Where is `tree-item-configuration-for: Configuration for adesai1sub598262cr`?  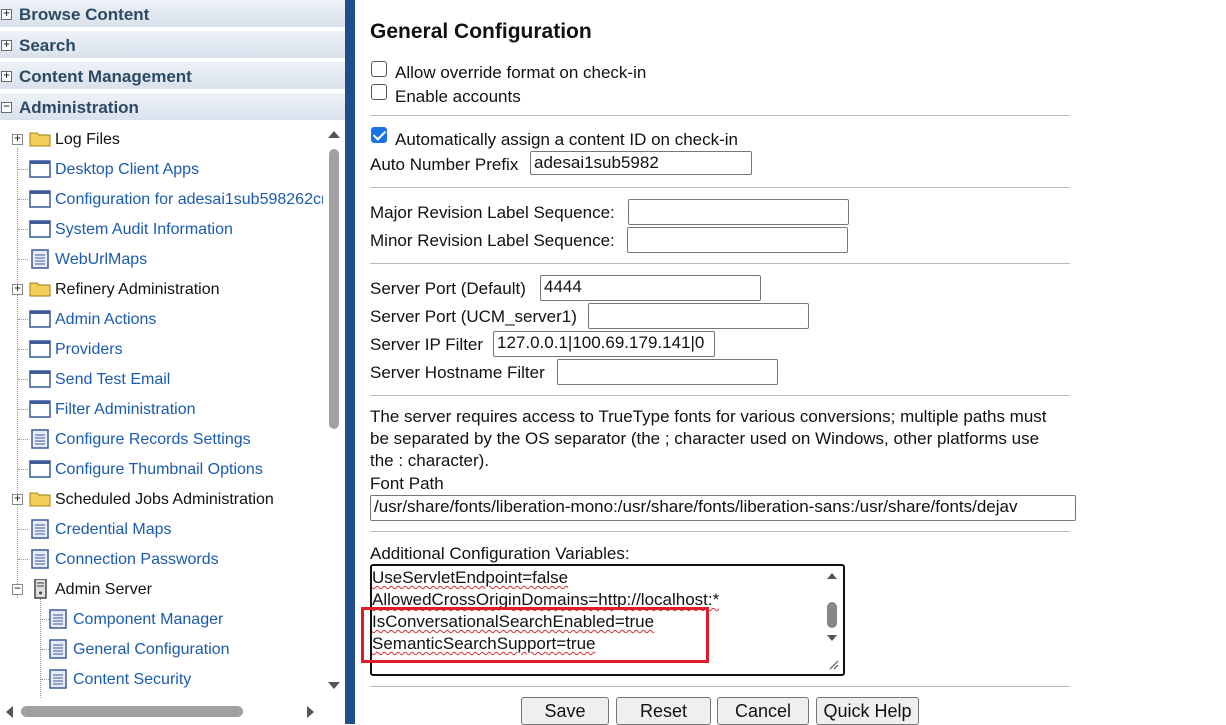
tree-item-configuration-for: Configuration for adesai1sub598262cr is located at coordinates (163, 201).